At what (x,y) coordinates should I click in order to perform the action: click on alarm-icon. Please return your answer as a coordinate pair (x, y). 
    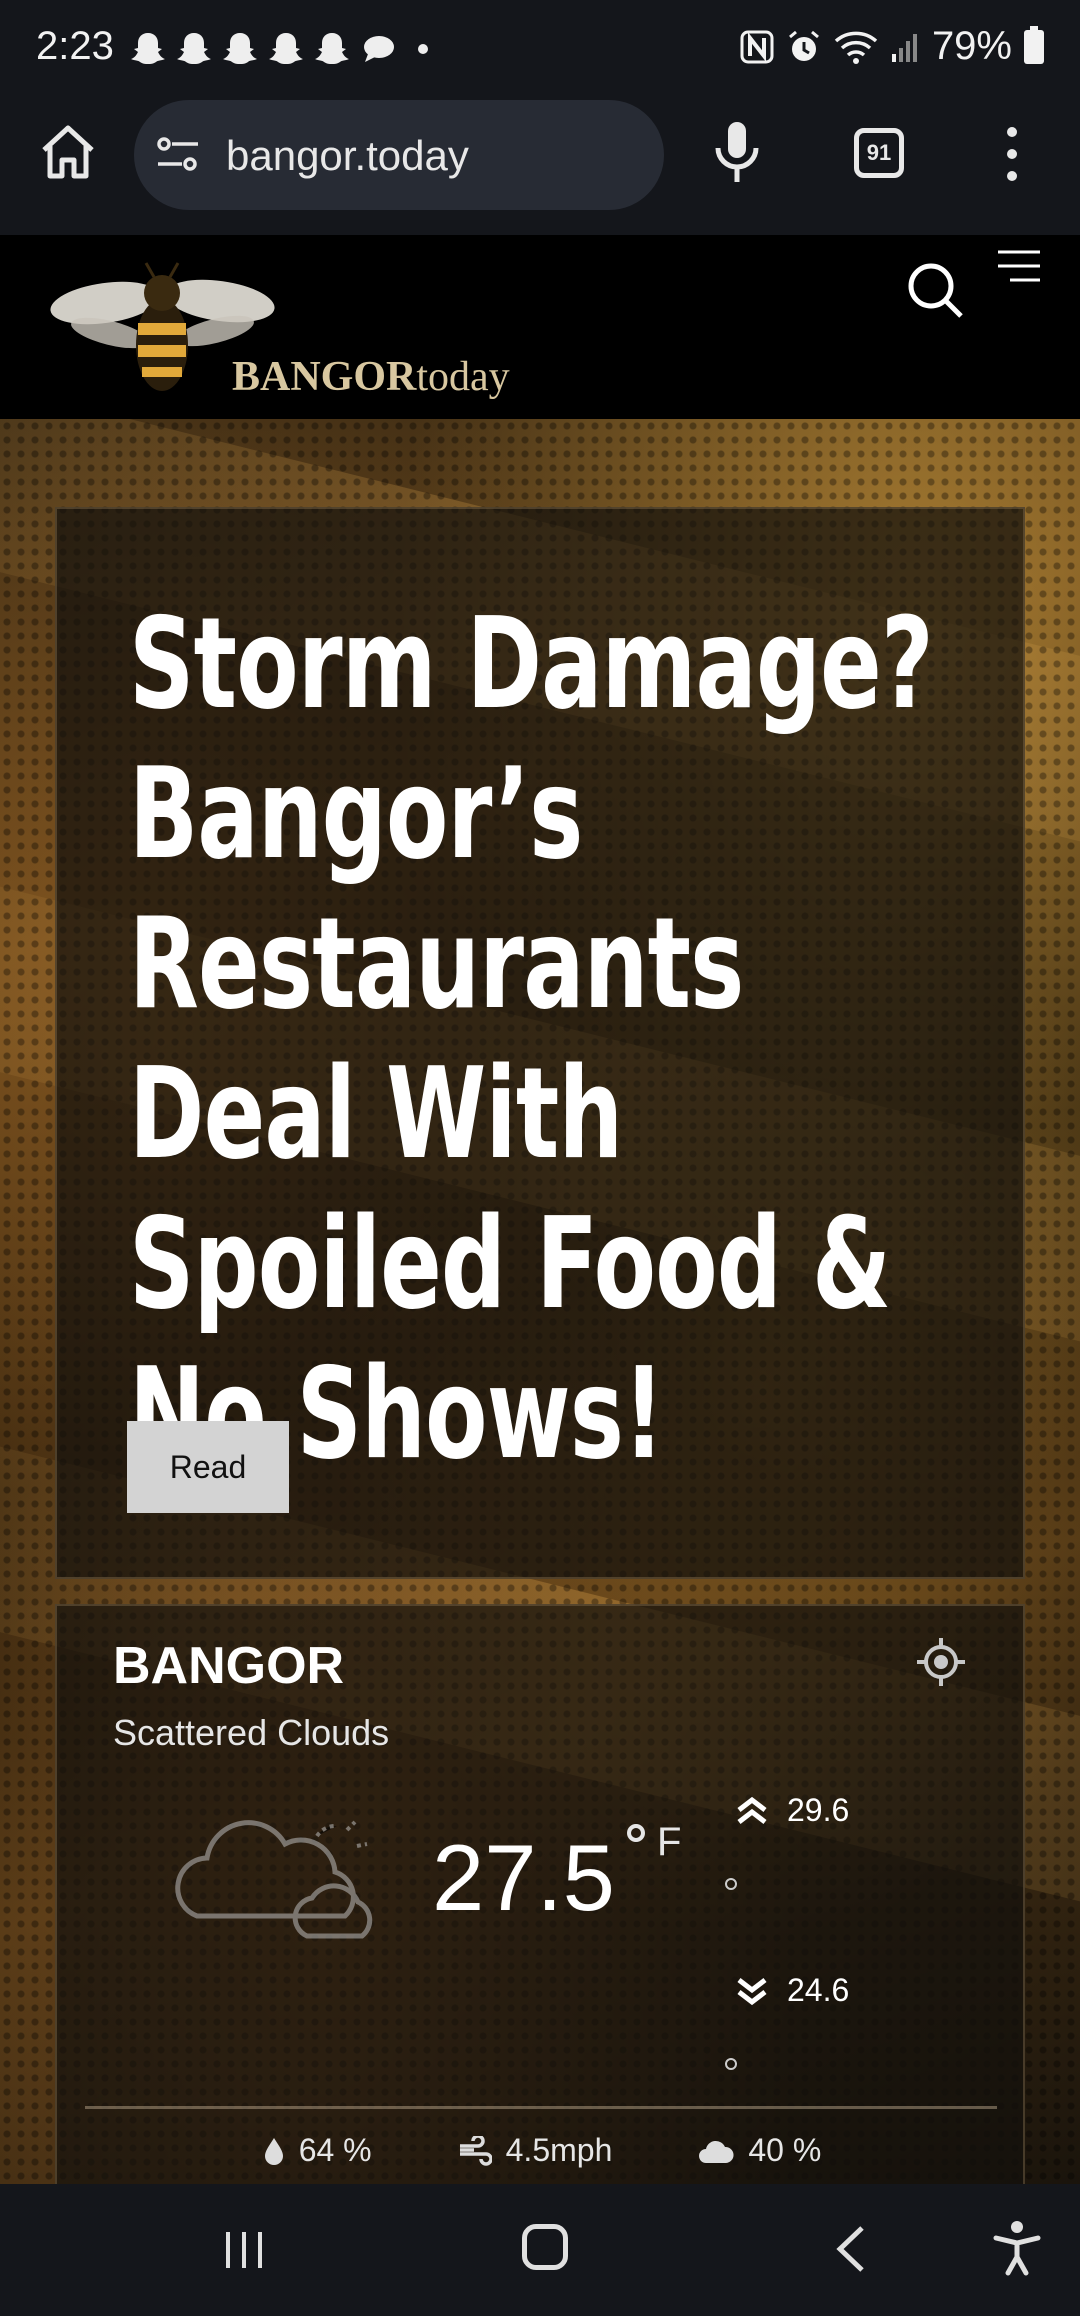
    Looking at the image, I should click on (803, 45).